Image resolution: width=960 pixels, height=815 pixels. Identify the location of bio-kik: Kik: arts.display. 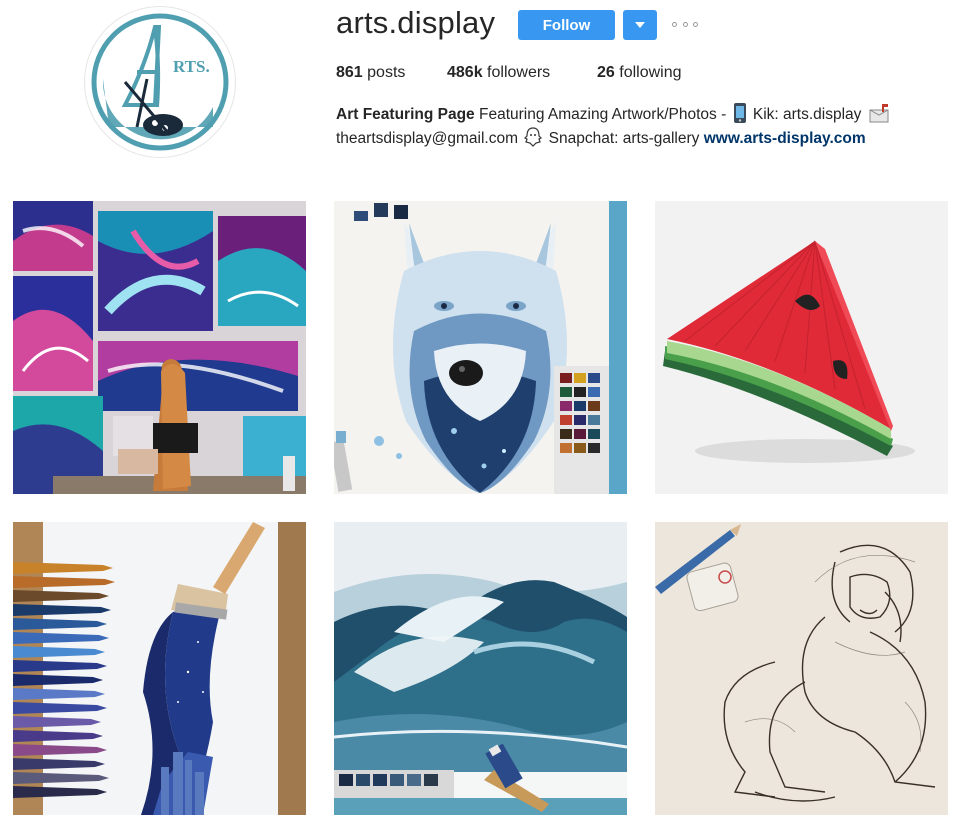
(807, 114).